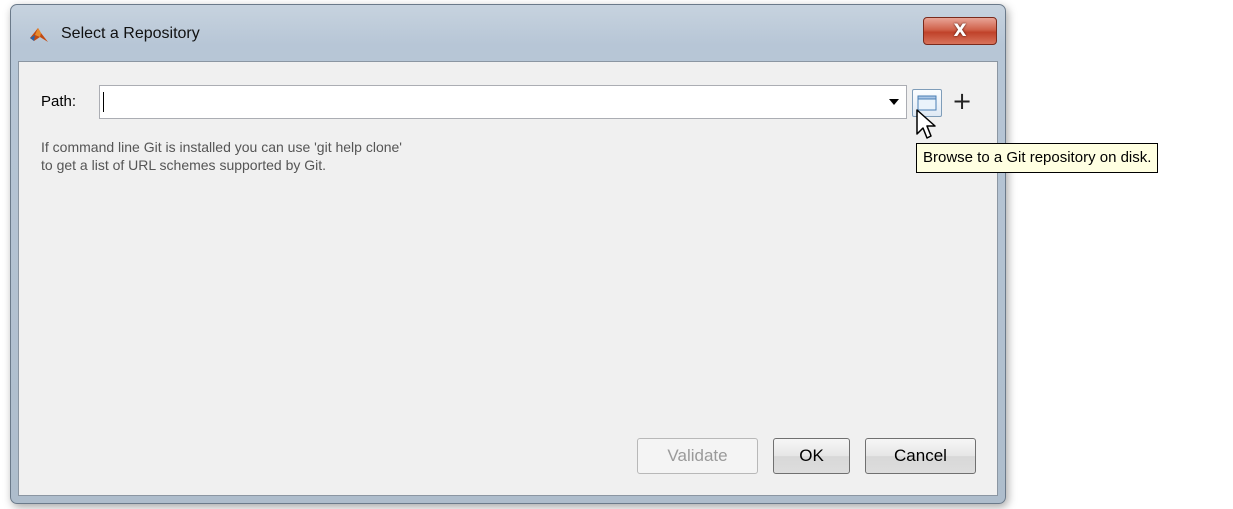 This screenshot has height=509, width=1233. I want to click on matlab-icon, so click(39, 35).